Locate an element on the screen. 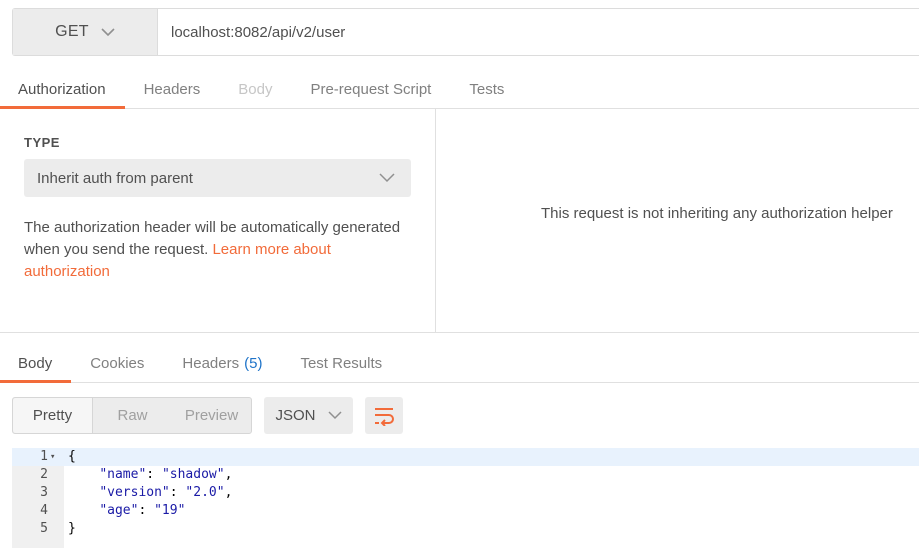 The height and width of the screenshot is (548, 919). language-value: JSON is located at coordinates (295, 415).